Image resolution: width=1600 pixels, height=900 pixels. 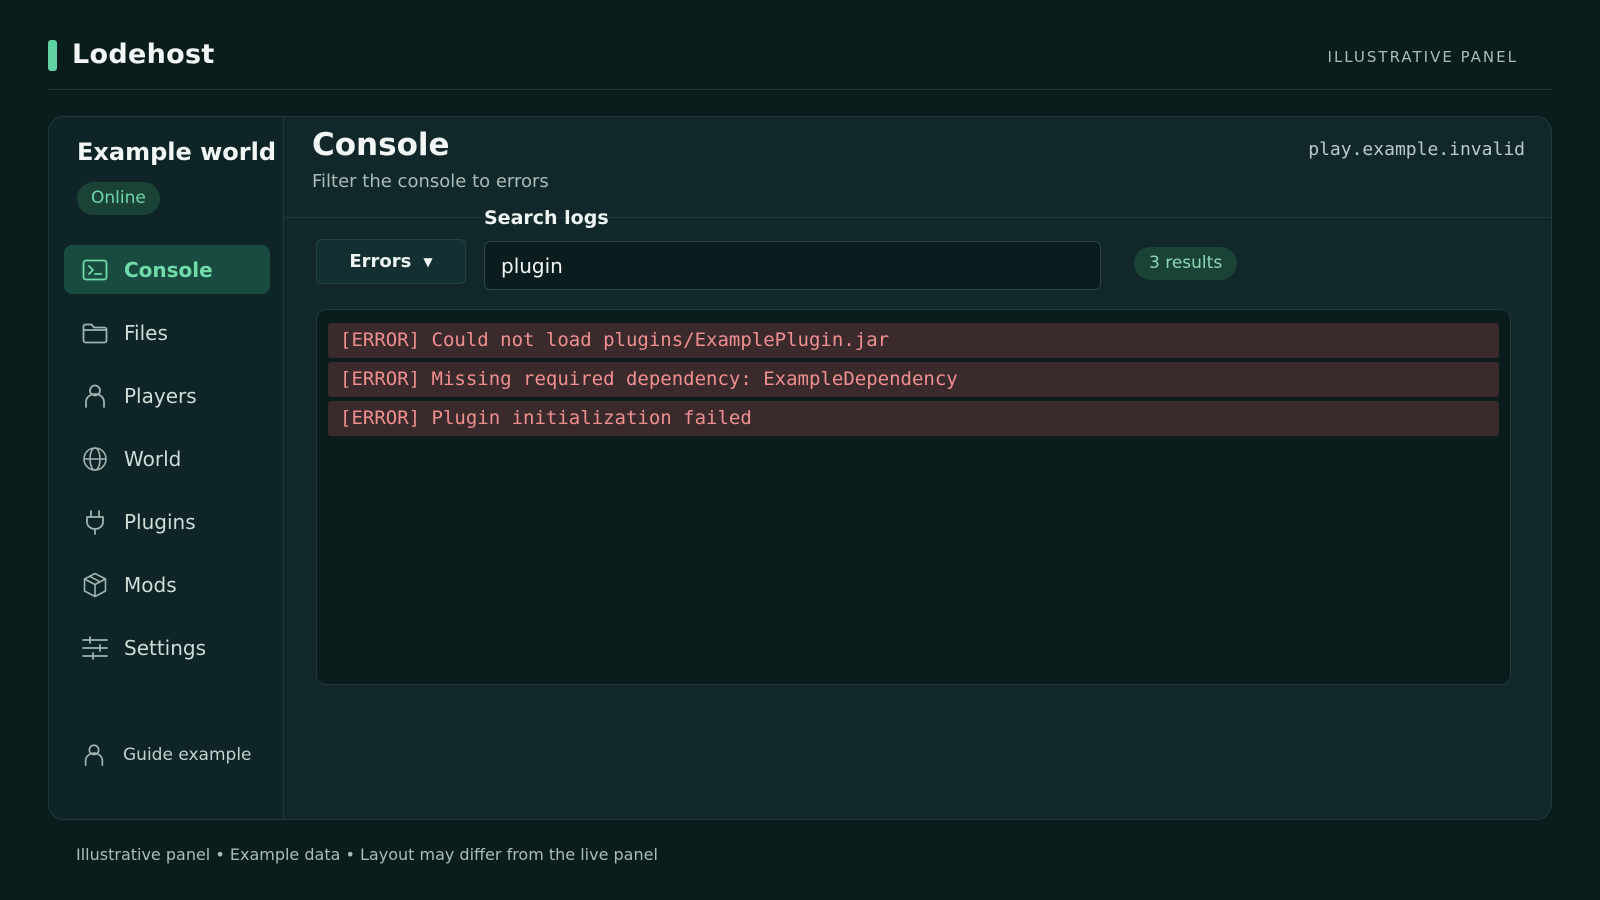 What do you see at coordinates (95, 459) in the screenshot?
I see `globe-icon` at bounding box center [95, 459].